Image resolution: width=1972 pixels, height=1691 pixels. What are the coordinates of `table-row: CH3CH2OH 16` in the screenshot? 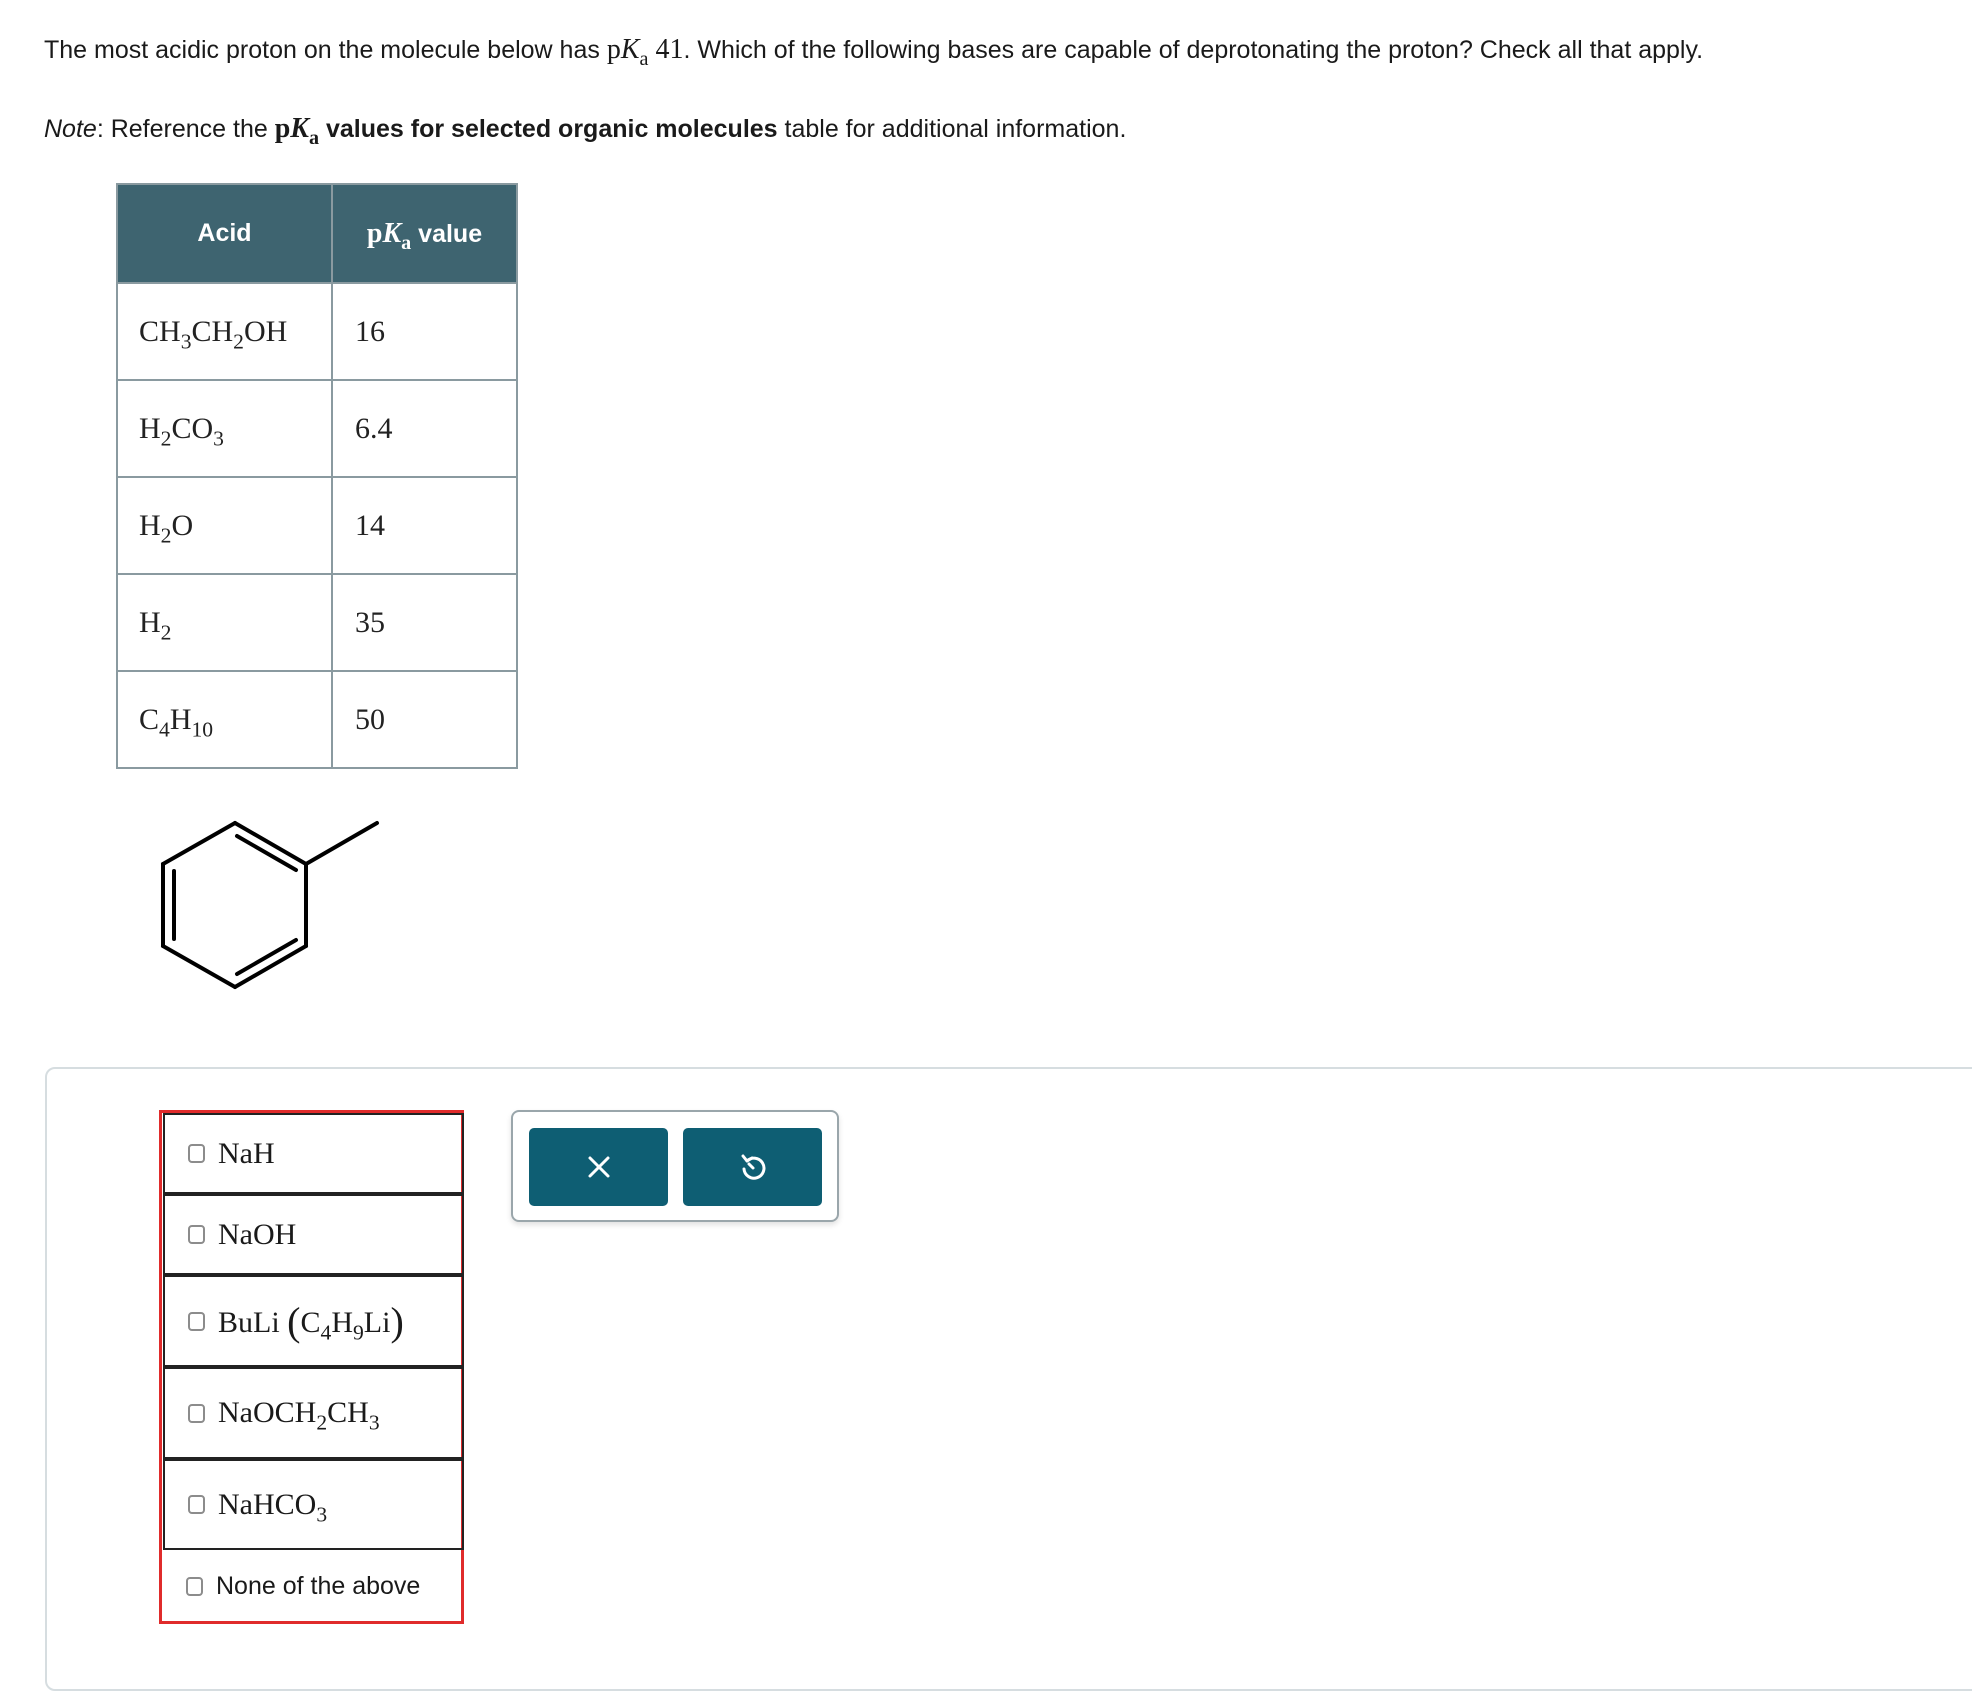 It's located at (317, 331).